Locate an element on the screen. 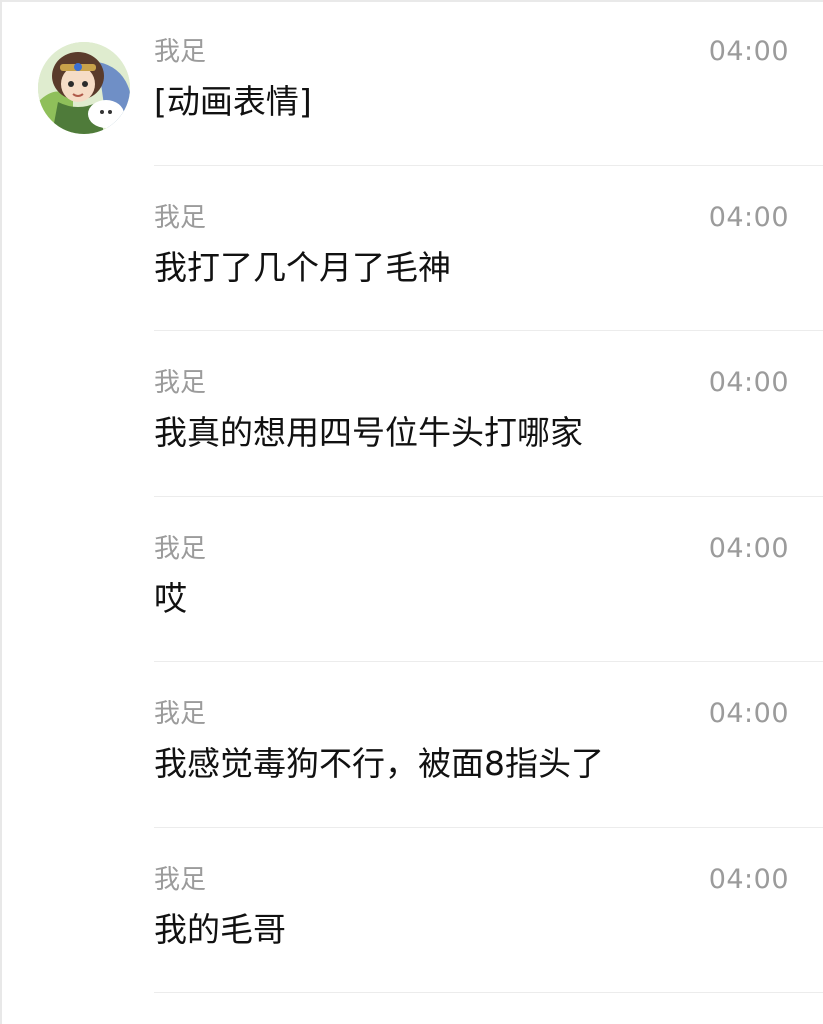  message-text: 我感觉毒狗不行，被面8指头了 is located at coordinates (379, 763).